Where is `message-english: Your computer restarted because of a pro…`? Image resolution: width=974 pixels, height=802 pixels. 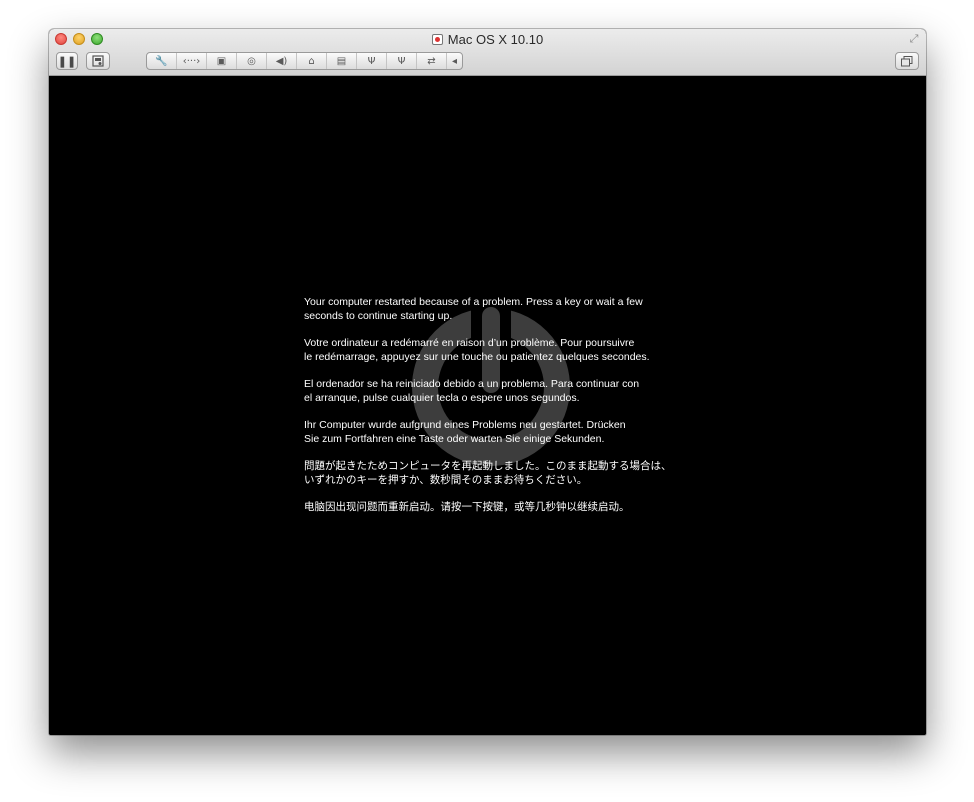
message-english: Your computer restarted because of a pro… is located at coordinates (504, 309).